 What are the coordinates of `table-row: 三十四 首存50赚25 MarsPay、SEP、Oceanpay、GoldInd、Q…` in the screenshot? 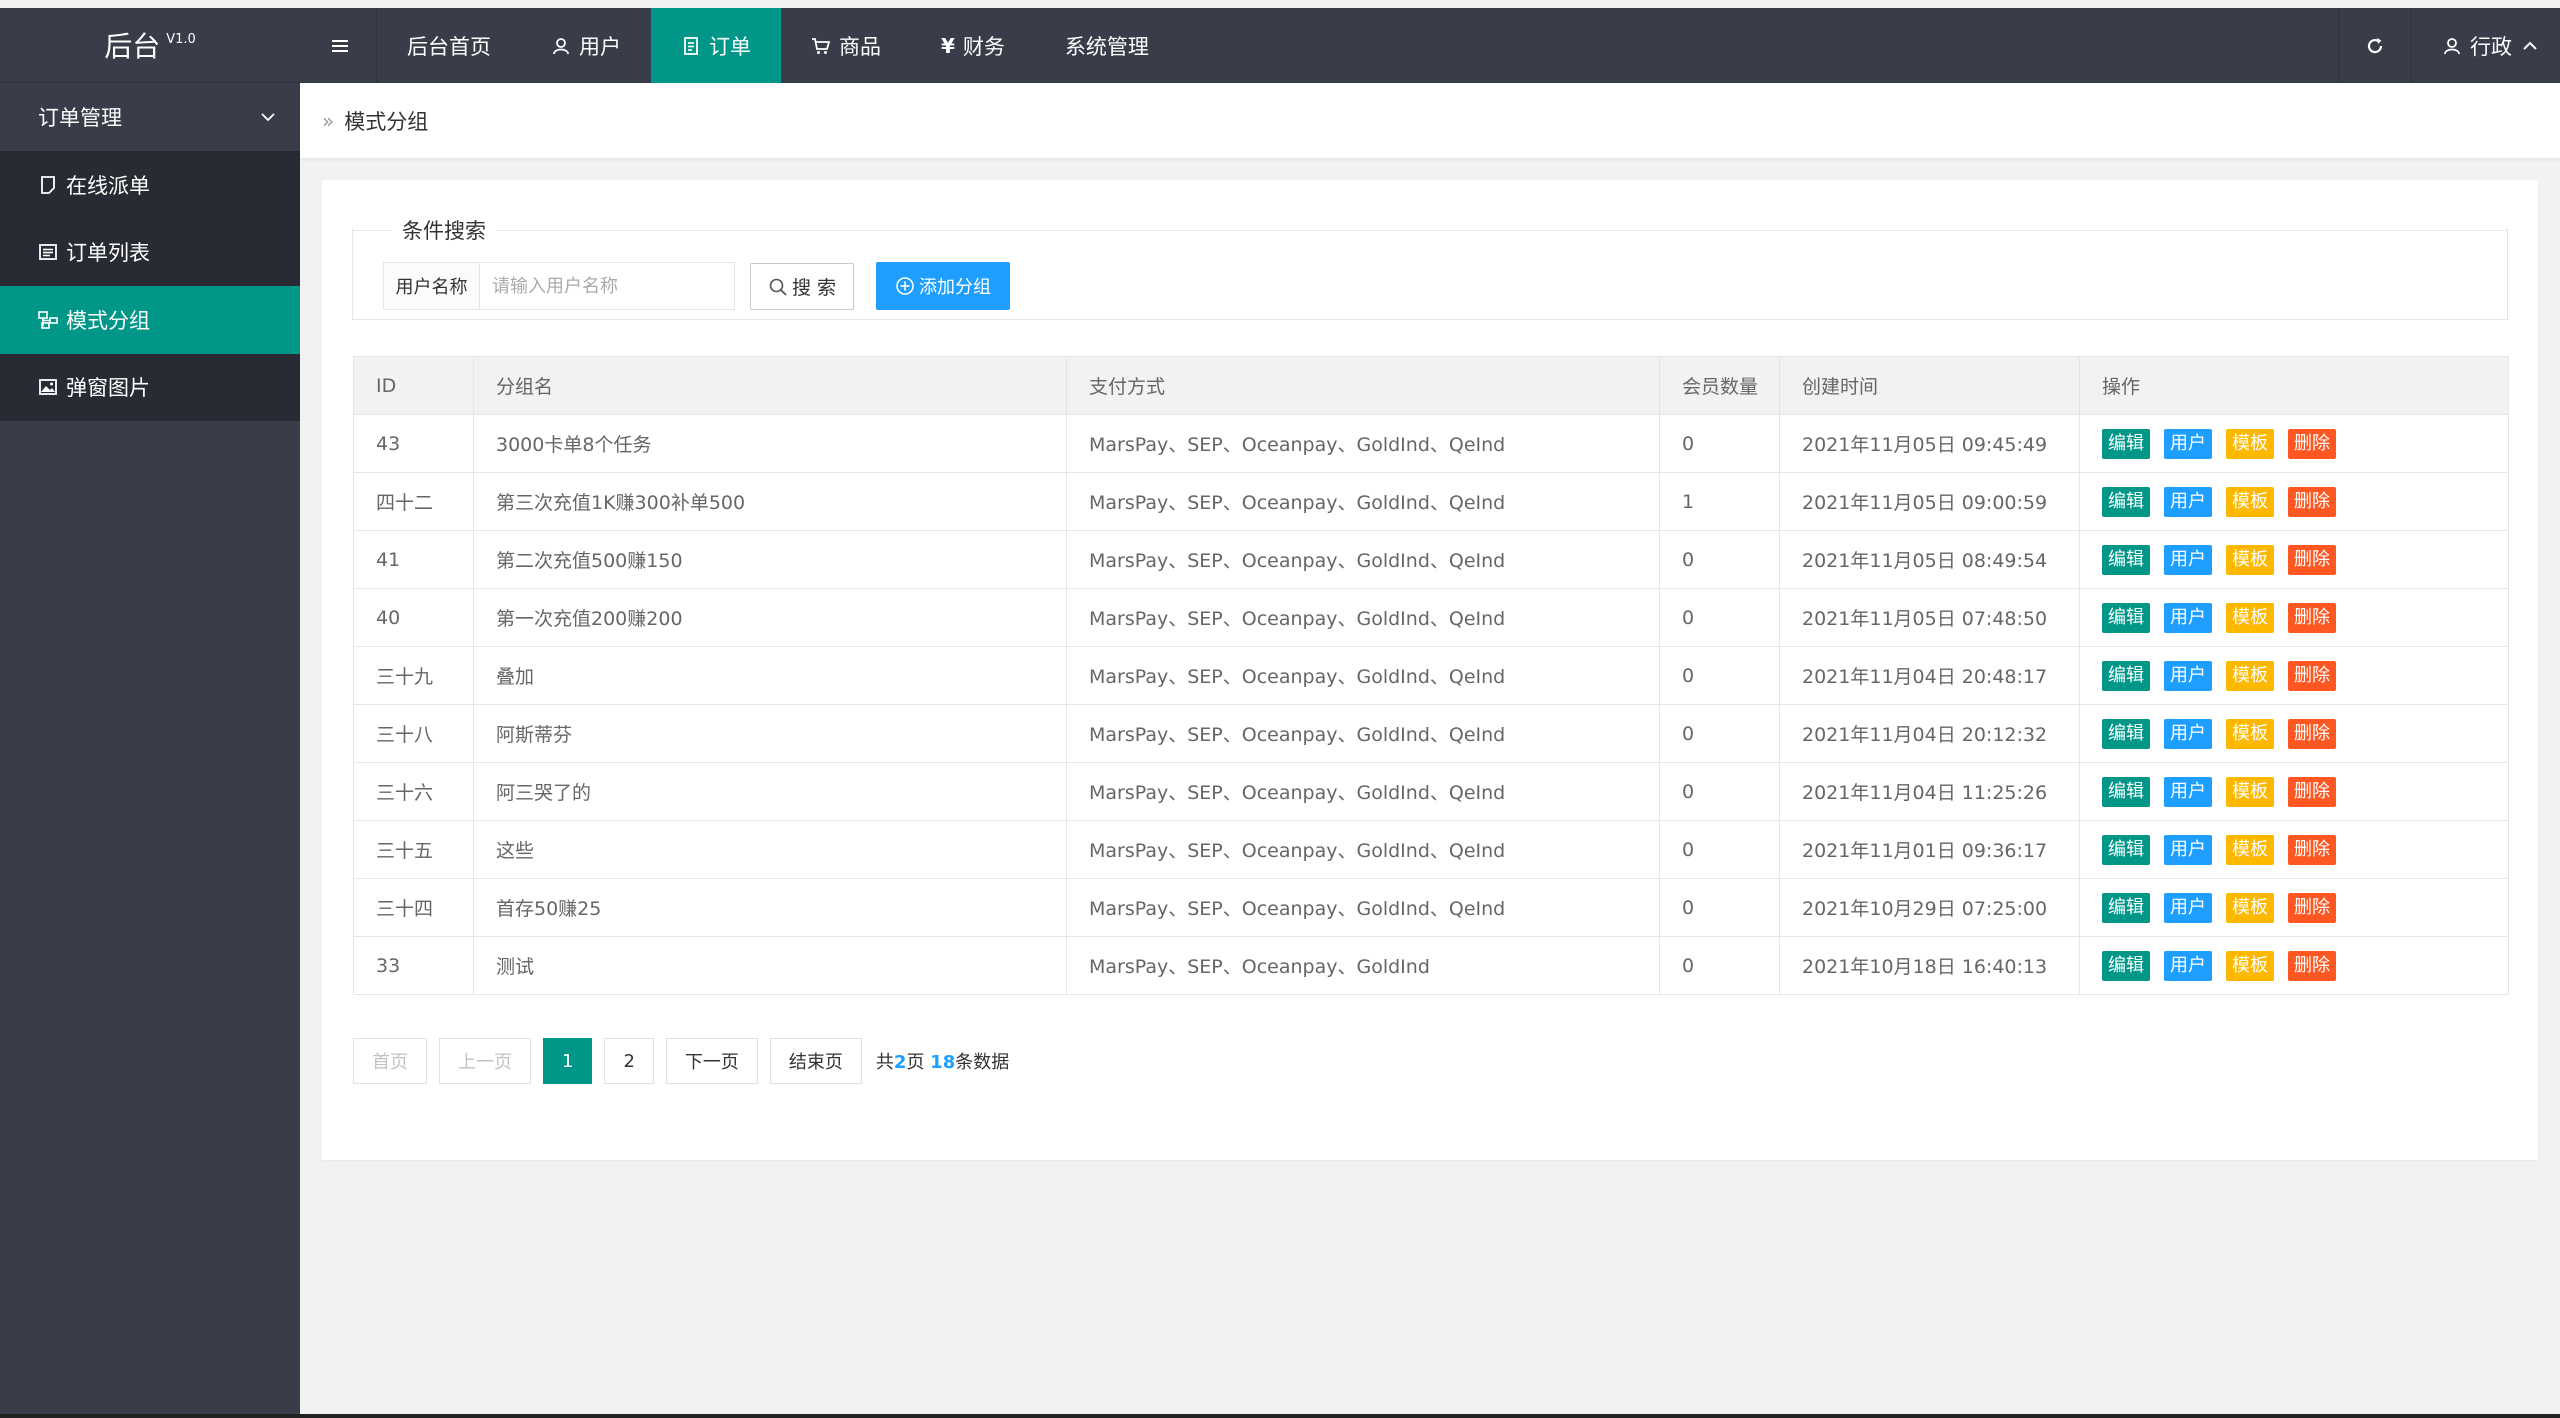 It's located at (1431, 907).